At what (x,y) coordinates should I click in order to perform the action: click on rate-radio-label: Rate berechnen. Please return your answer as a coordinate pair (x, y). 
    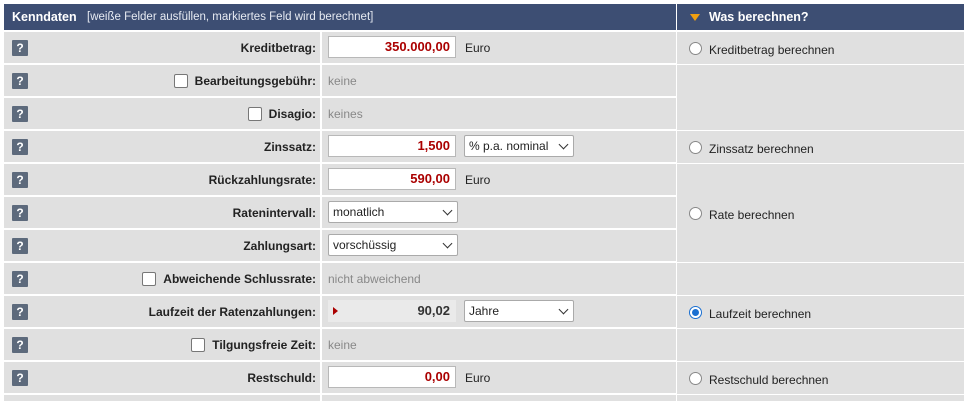
    Looking at the image, I should click on (752, 215).